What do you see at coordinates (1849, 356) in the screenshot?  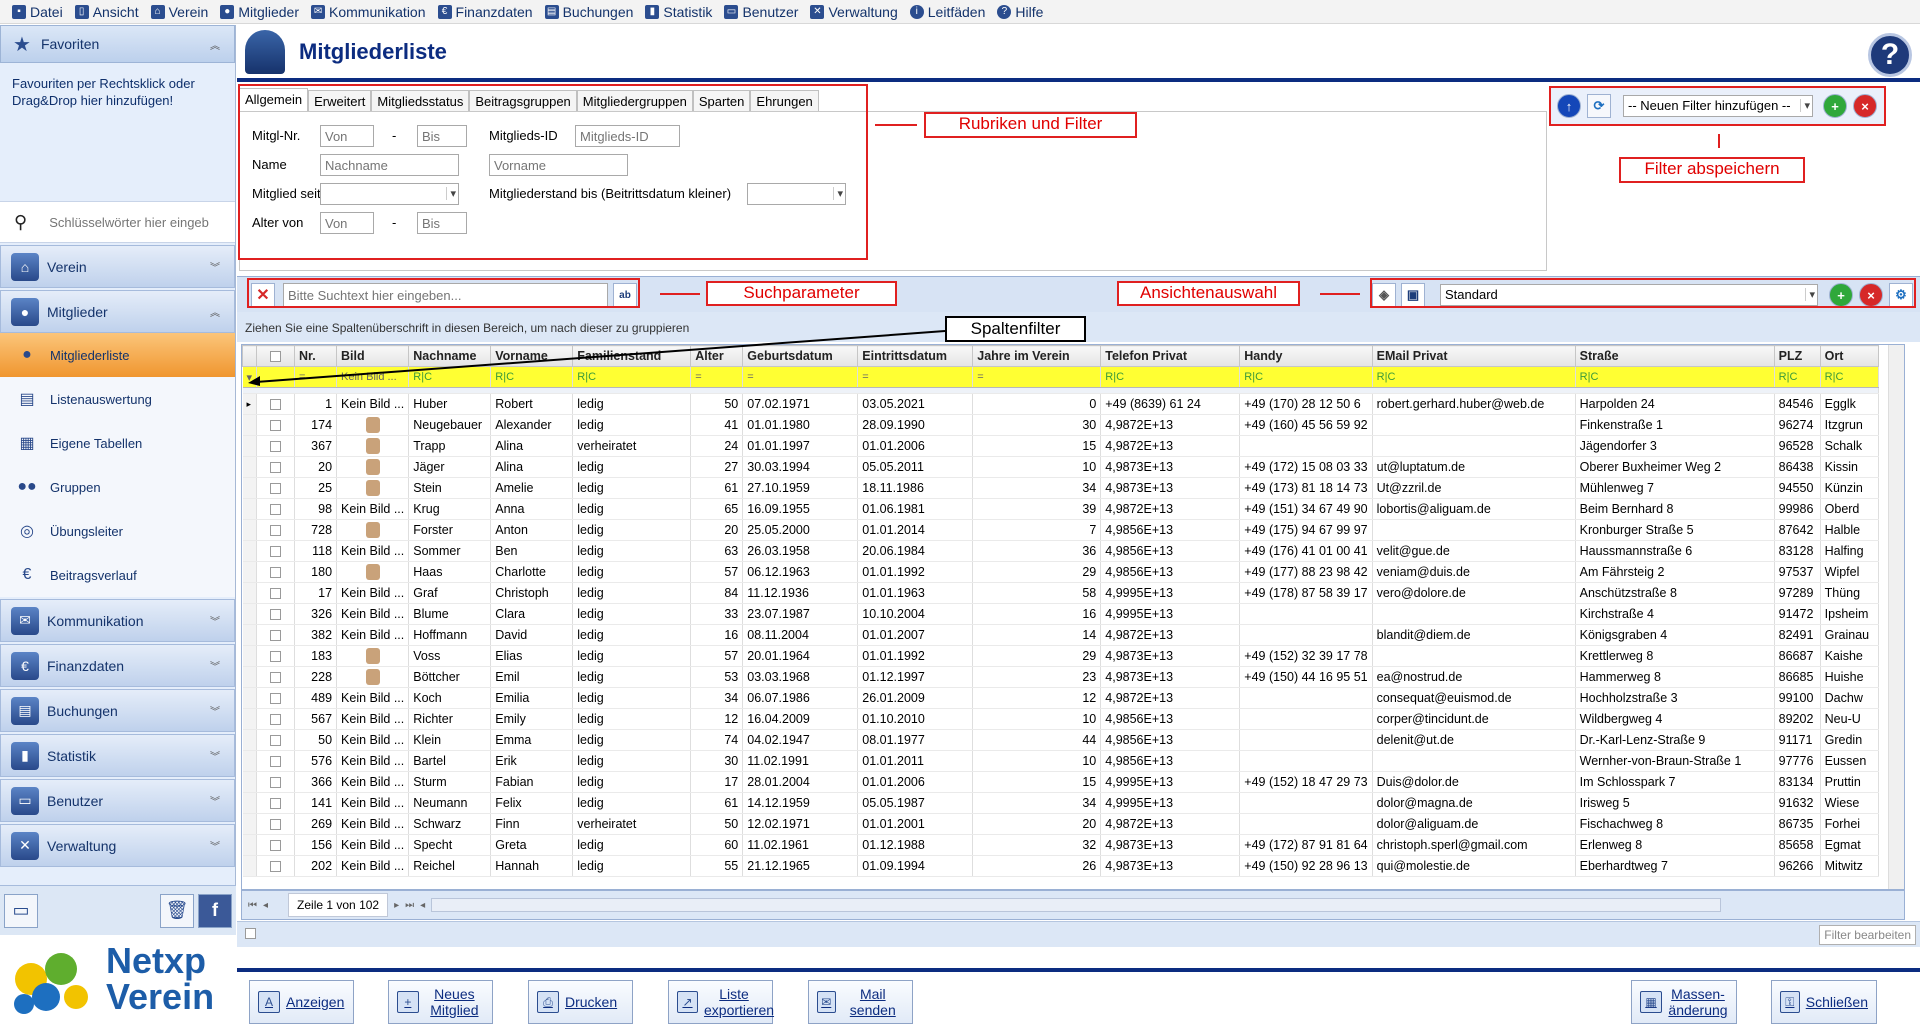 I see `column-header: Ort` at bounding box center [1849, 356].